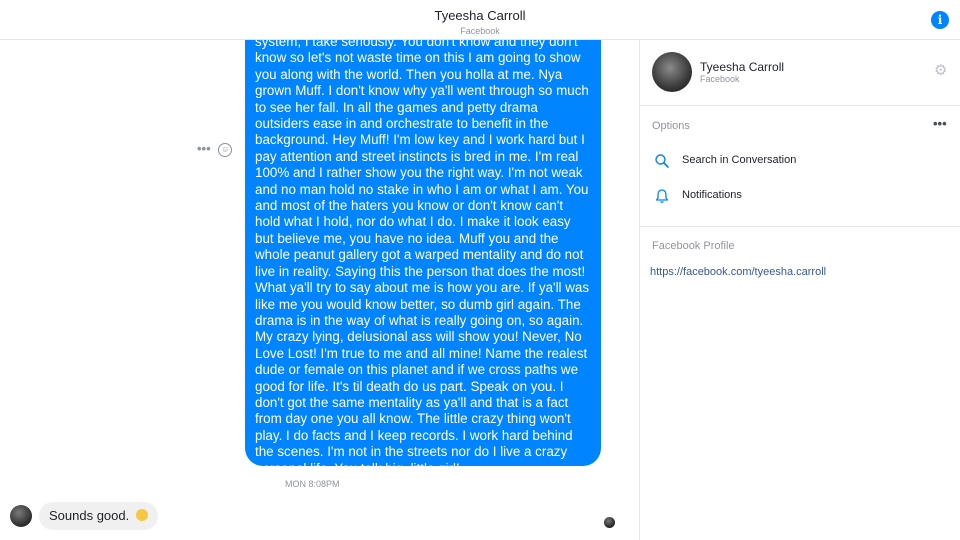 The width and height of the screenshot is (960, 540). I want to click on reply-text: Sounds good., so click(89, 515).